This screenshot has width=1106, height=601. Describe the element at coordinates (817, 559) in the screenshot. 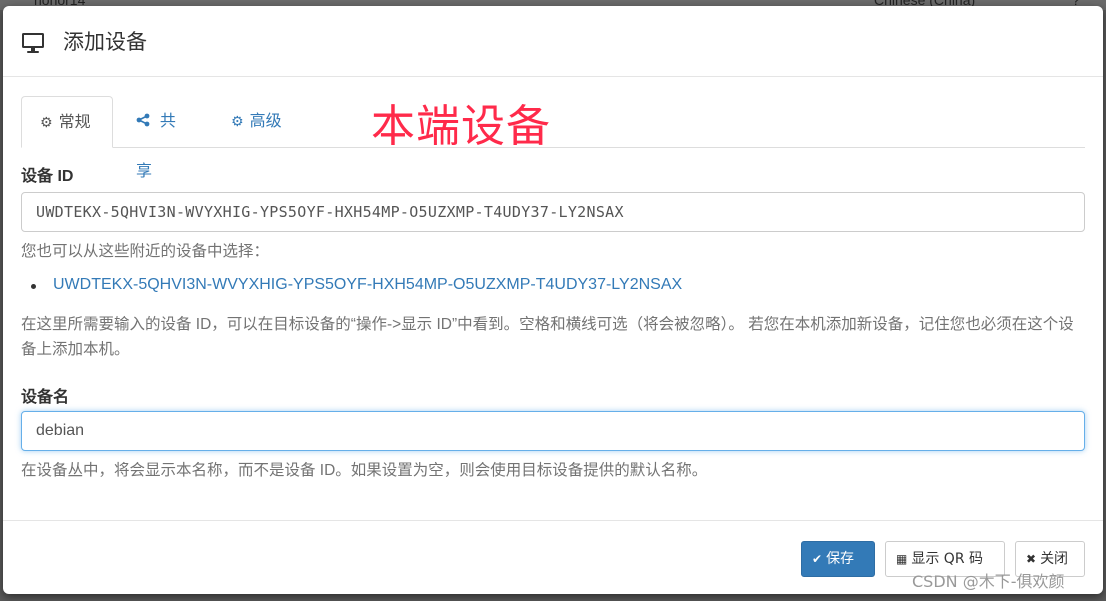

I see `check-icon: ✔` at that location.